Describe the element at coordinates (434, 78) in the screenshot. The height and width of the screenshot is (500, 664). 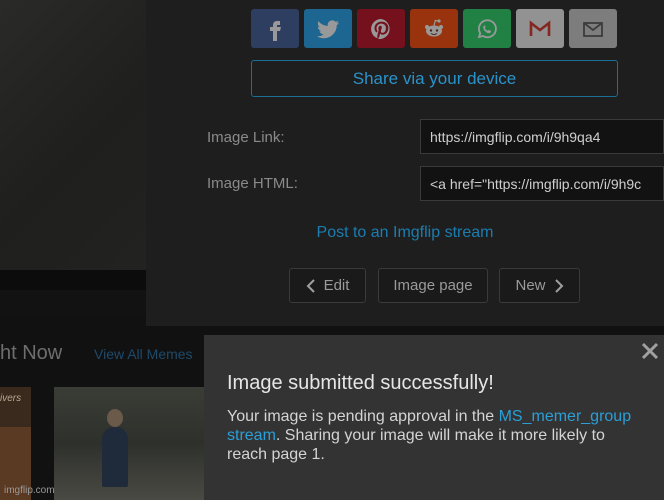
I see `share-via-device-button: Share via your device` at that location.